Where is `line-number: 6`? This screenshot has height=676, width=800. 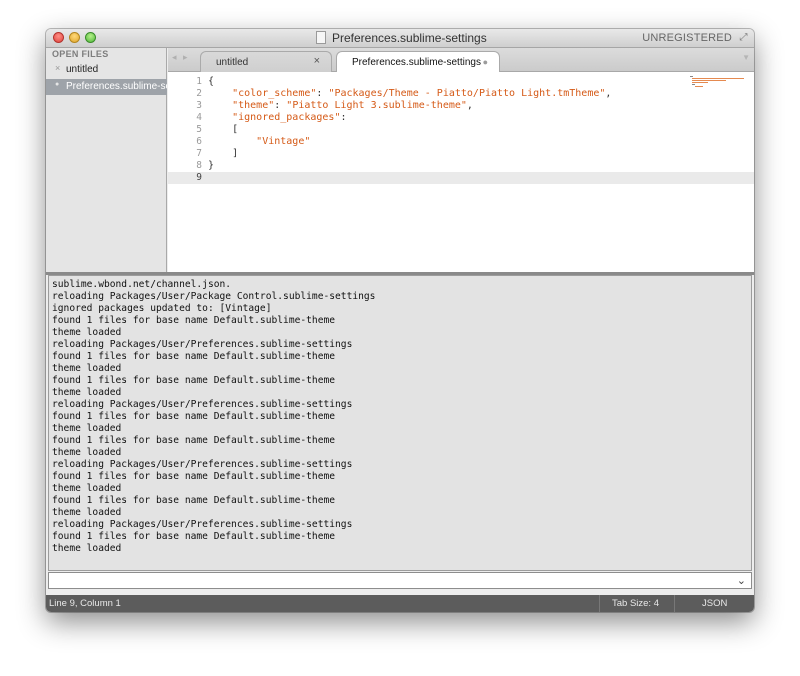 line-number: 6 is located at coordinates (199, 141).